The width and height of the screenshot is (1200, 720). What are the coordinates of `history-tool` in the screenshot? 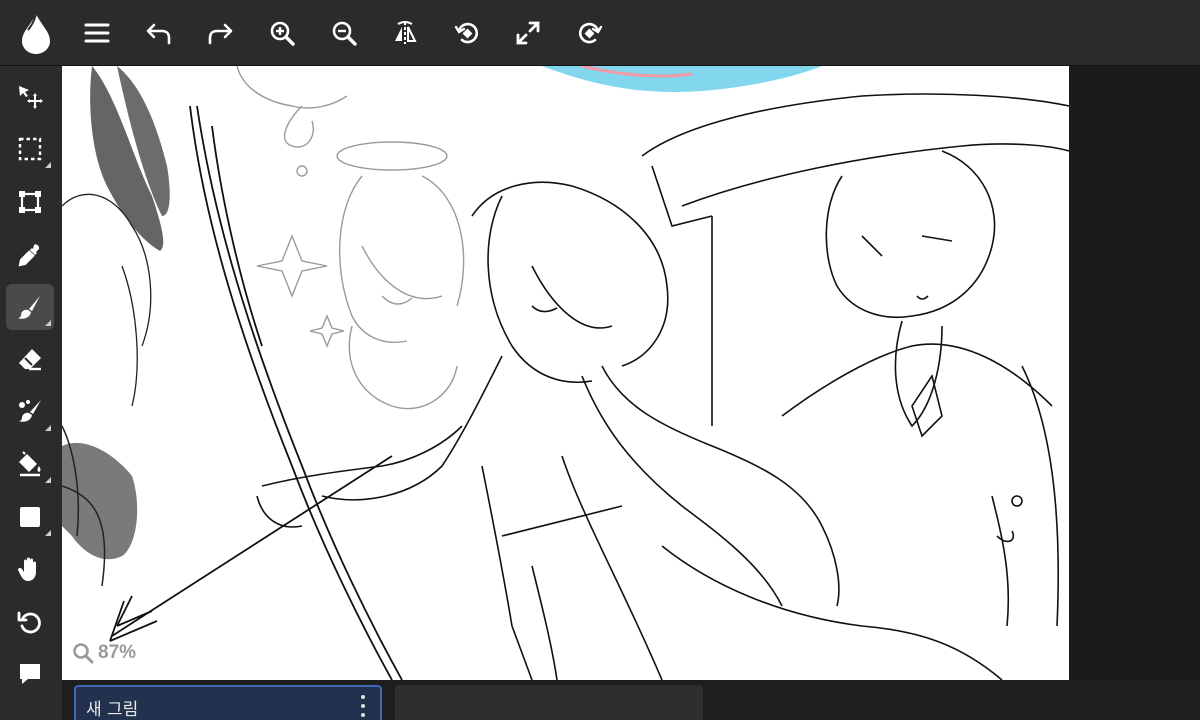 It's located at (30, 622).